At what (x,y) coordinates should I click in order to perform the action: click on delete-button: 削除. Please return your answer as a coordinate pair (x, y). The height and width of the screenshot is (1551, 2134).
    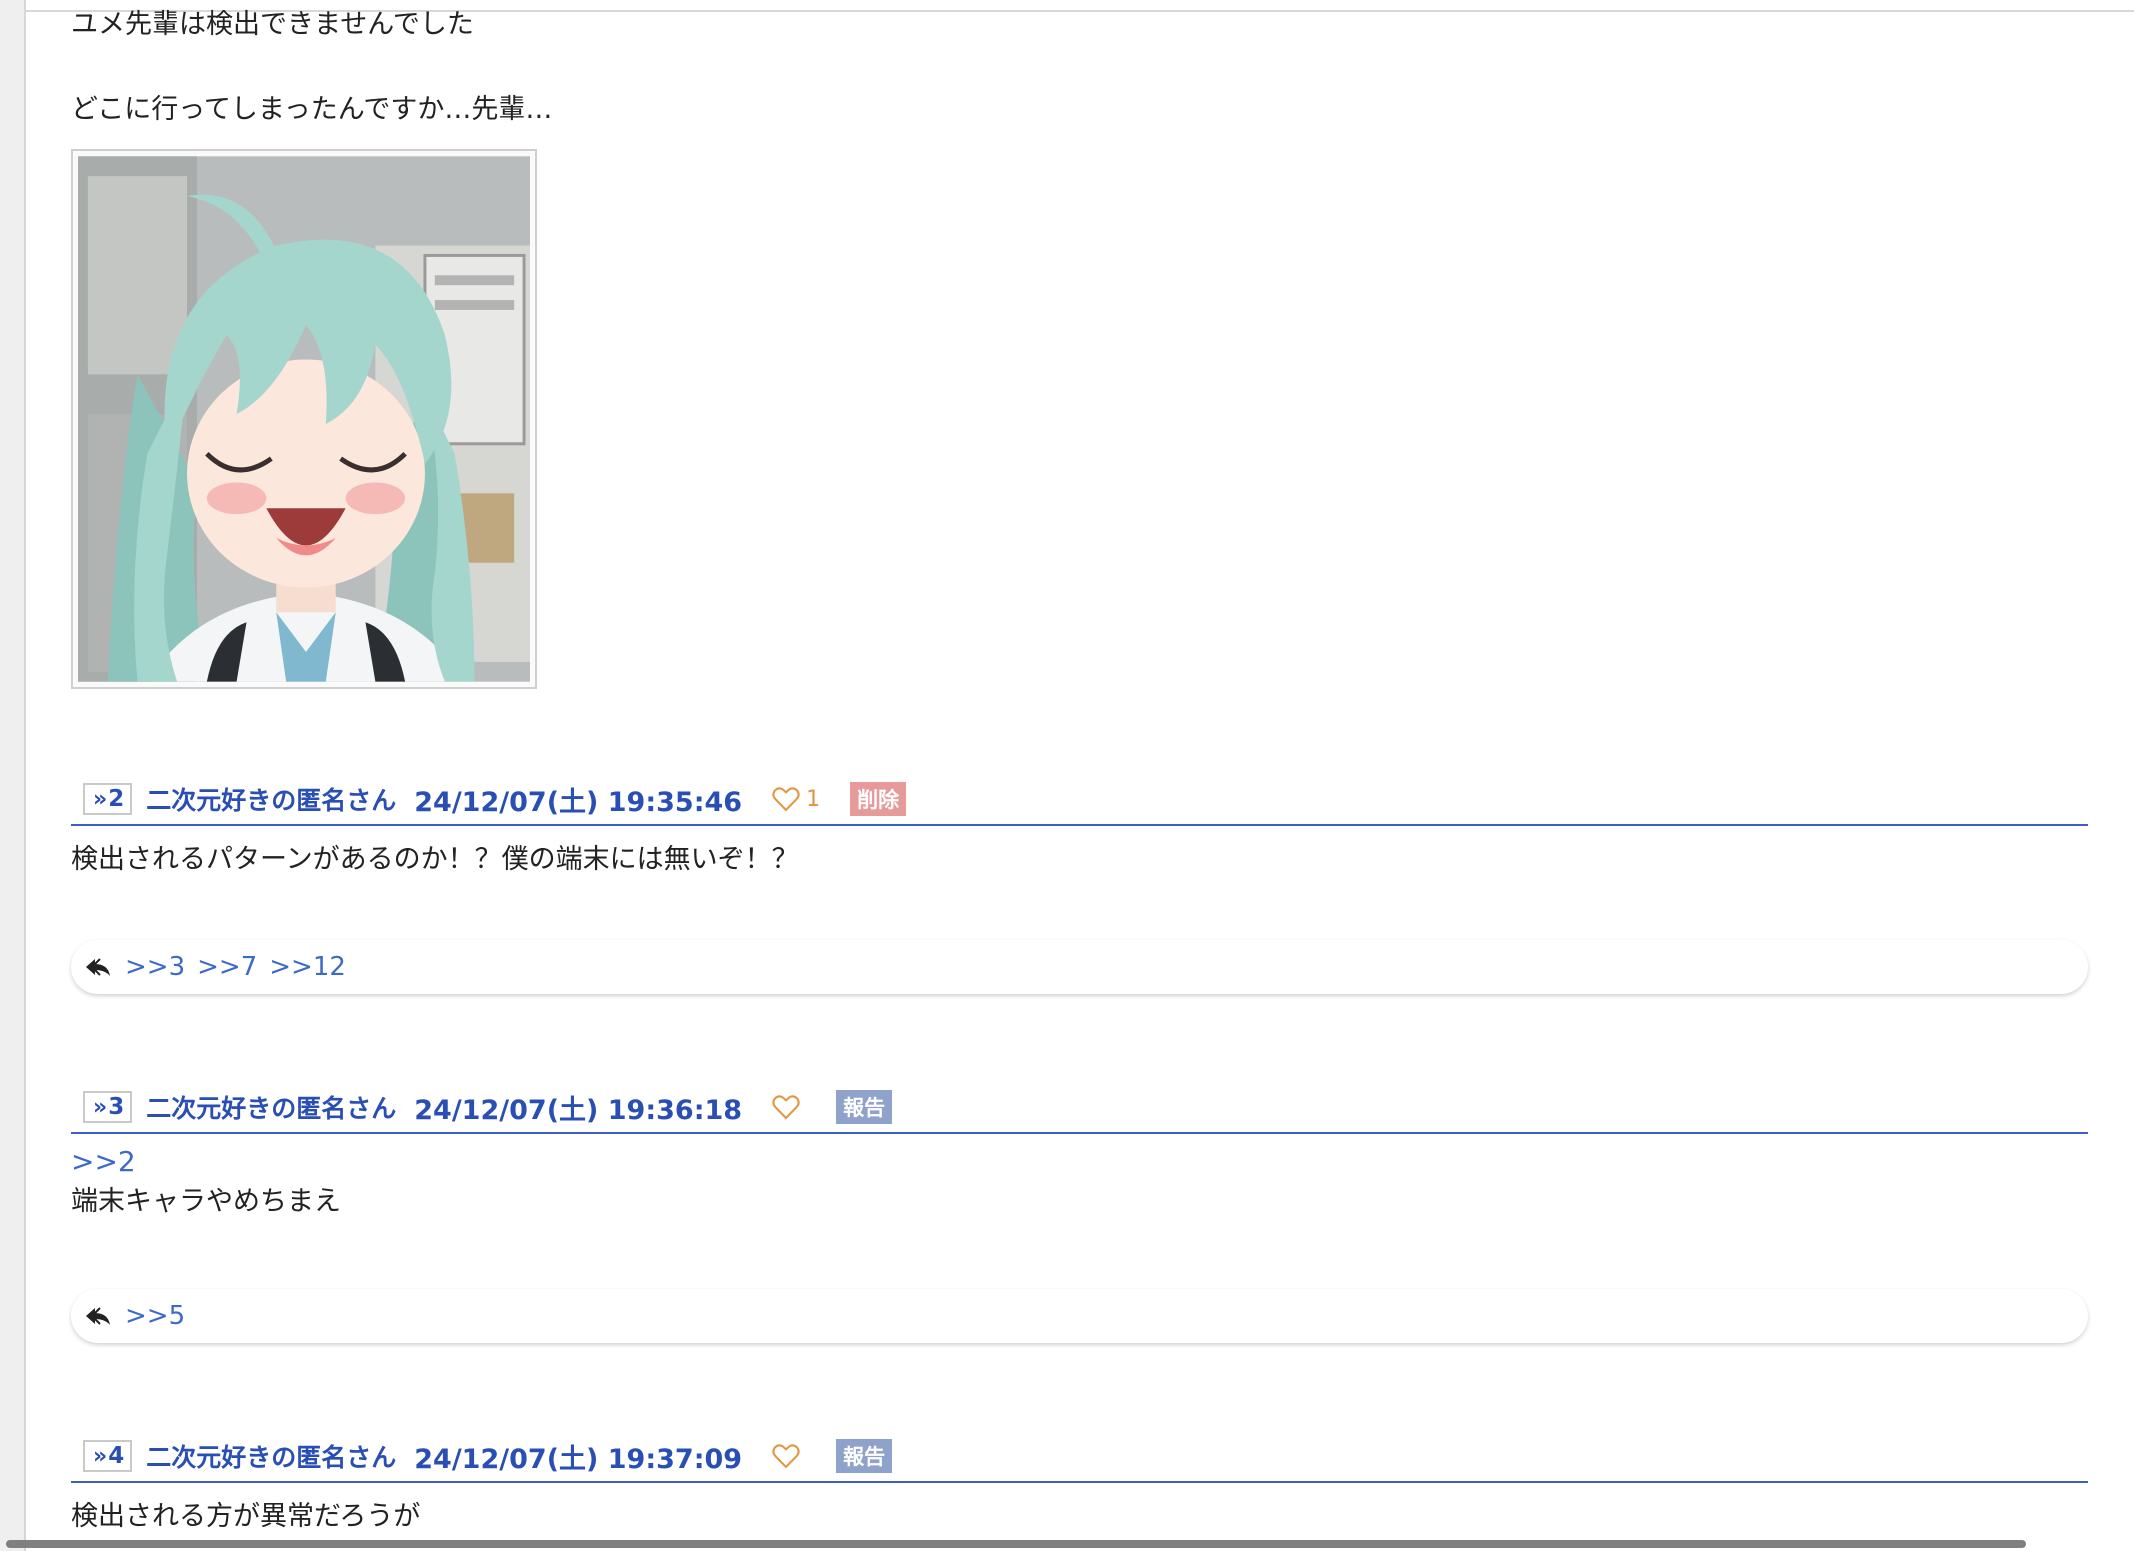
    Looking at the image, I should click on (878, 799).